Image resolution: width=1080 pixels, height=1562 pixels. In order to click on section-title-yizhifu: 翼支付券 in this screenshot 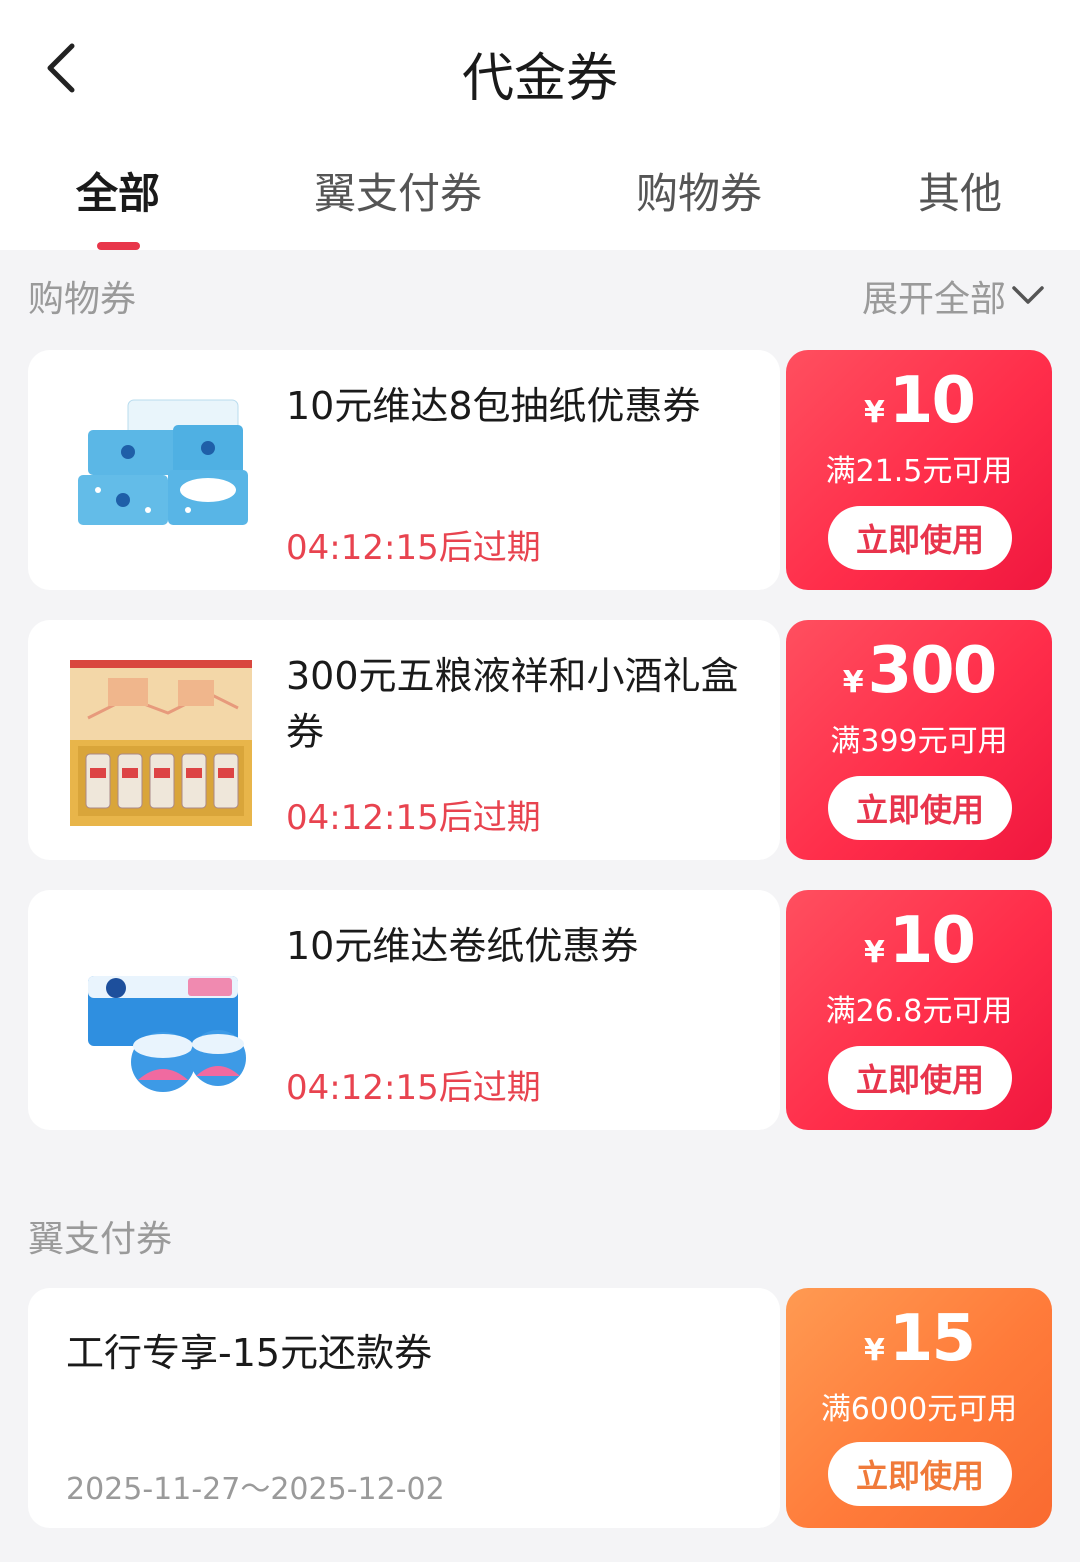, I will do `click(100, 1239)`.